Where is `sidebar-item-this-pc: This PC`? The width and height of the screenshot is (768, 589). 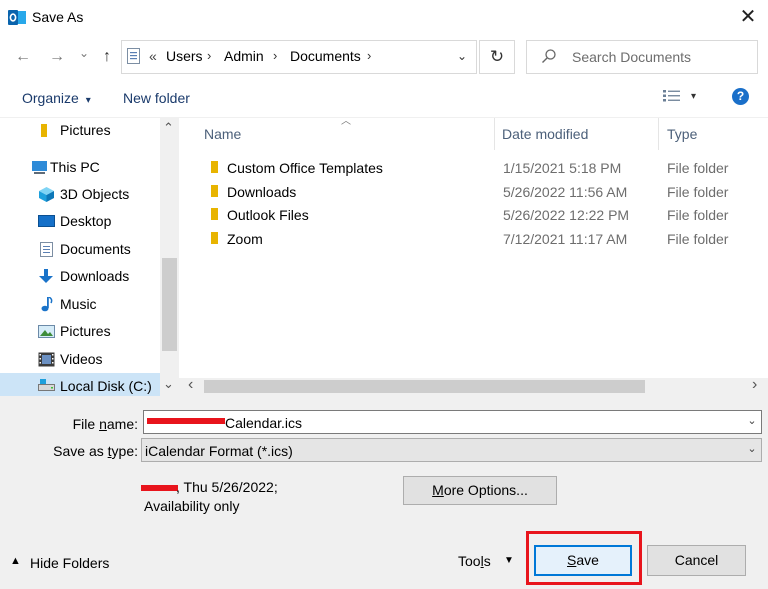 sidebar-item-this-pc: This PC is located at coordinates (80, 168).